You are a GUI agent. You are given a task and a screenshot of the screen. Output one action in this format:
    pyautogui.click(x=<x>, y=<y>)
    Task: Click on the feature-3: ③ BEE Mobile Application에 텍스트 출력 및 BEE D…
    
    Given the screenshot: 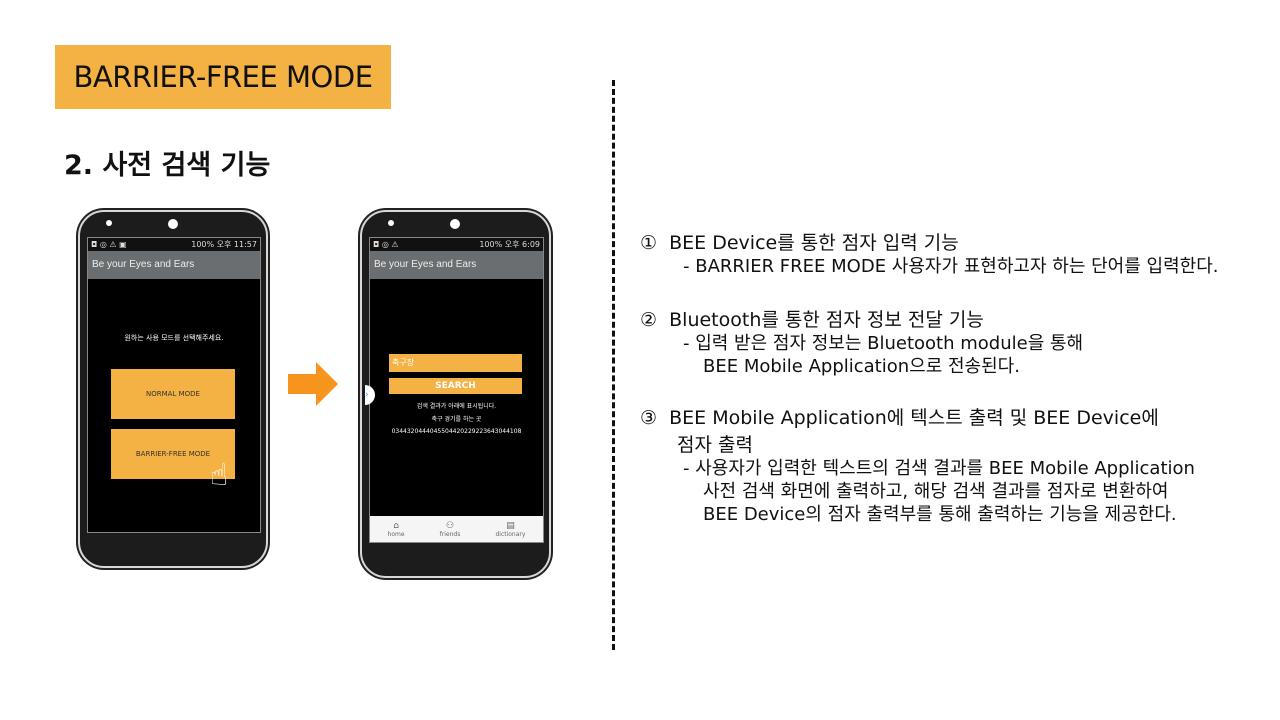 What is the action you would take?
    pyautogui.click(x=950, y=464)
    